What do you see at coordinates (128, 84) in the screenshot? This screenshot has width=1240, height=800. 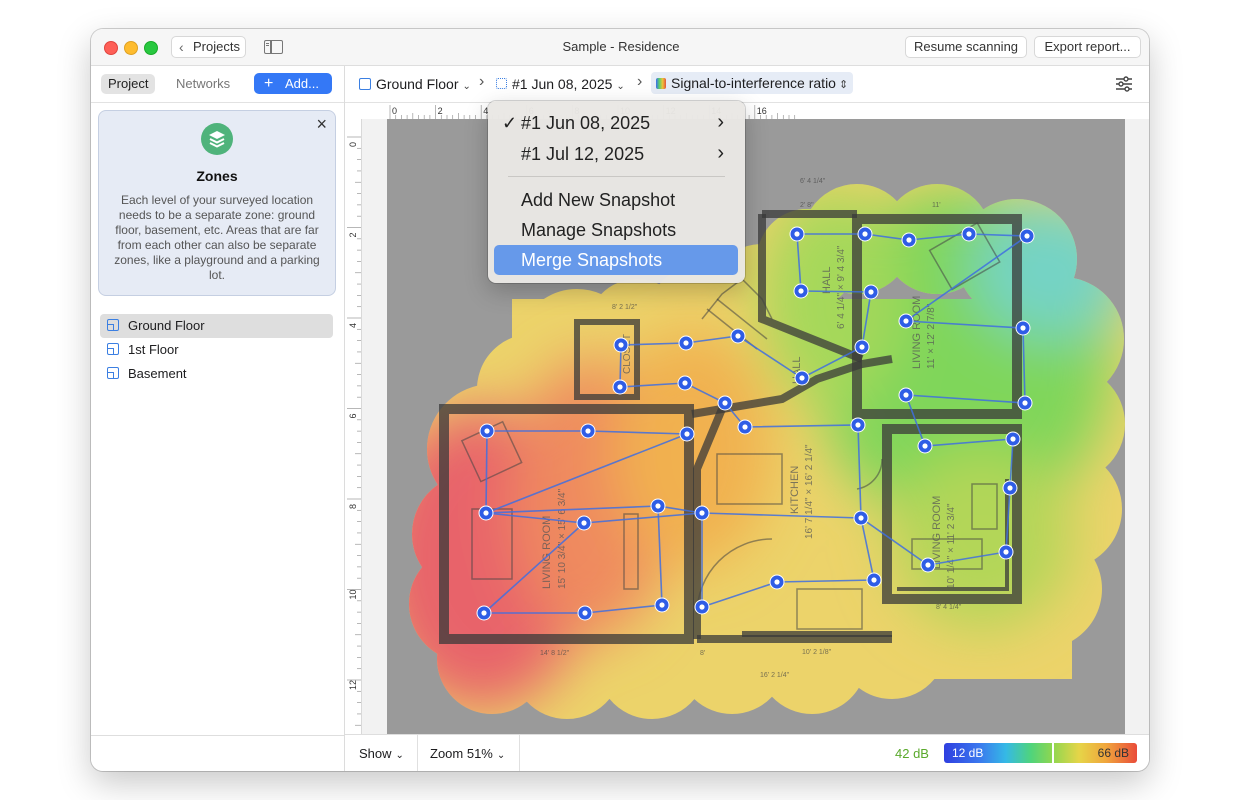 I see `tab-project: Project` at bounding box center [128, 84].